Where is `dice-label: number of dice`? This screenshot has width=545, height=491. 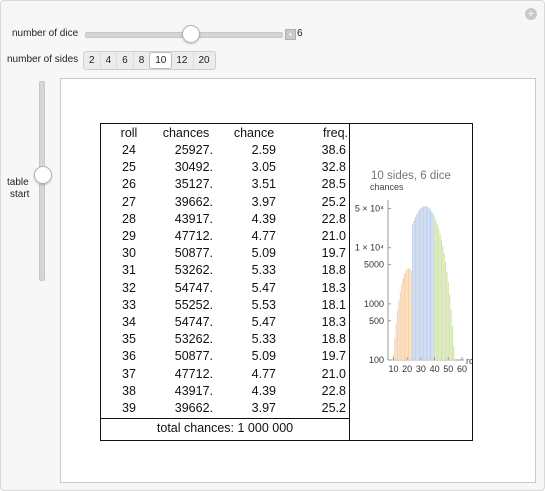
dice-label: number of dice is located at coordinates (45, 33).